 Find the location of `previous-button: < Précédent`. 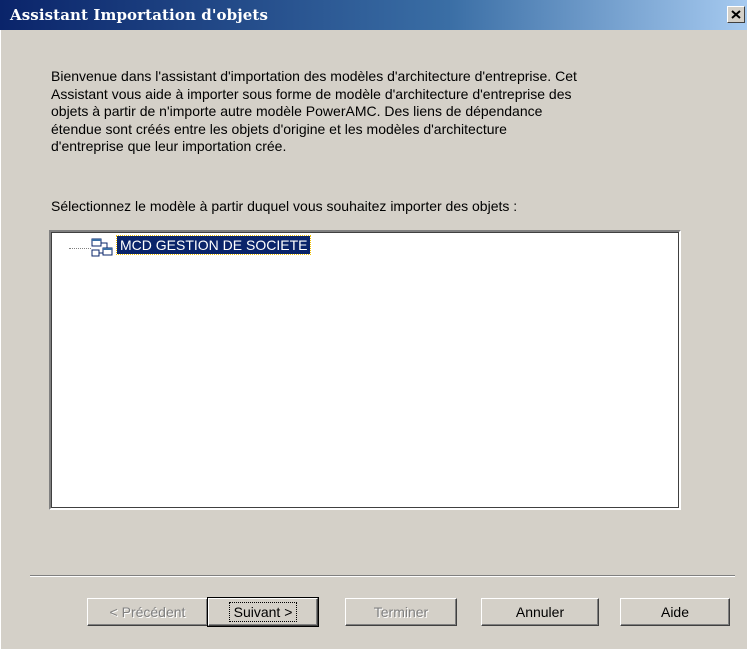

previous-button: < Précédent is located at coordinates (147, 612).